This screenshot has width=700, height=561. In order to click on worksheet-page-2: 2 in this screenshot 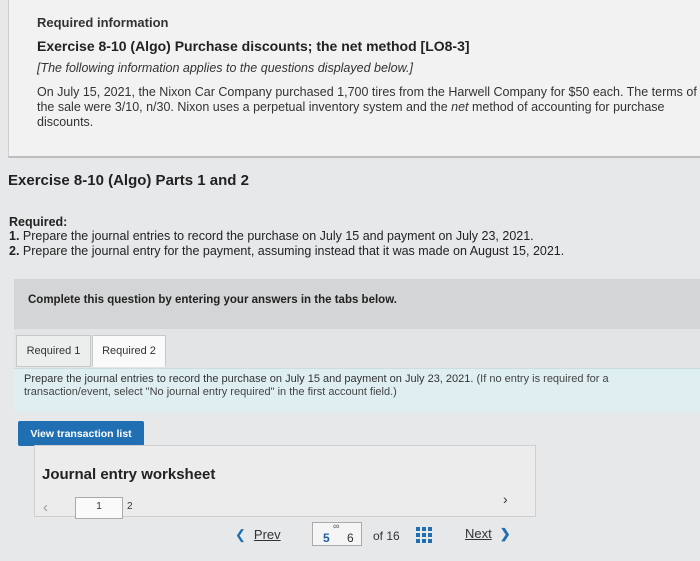, I will do `click(130, 506)`.